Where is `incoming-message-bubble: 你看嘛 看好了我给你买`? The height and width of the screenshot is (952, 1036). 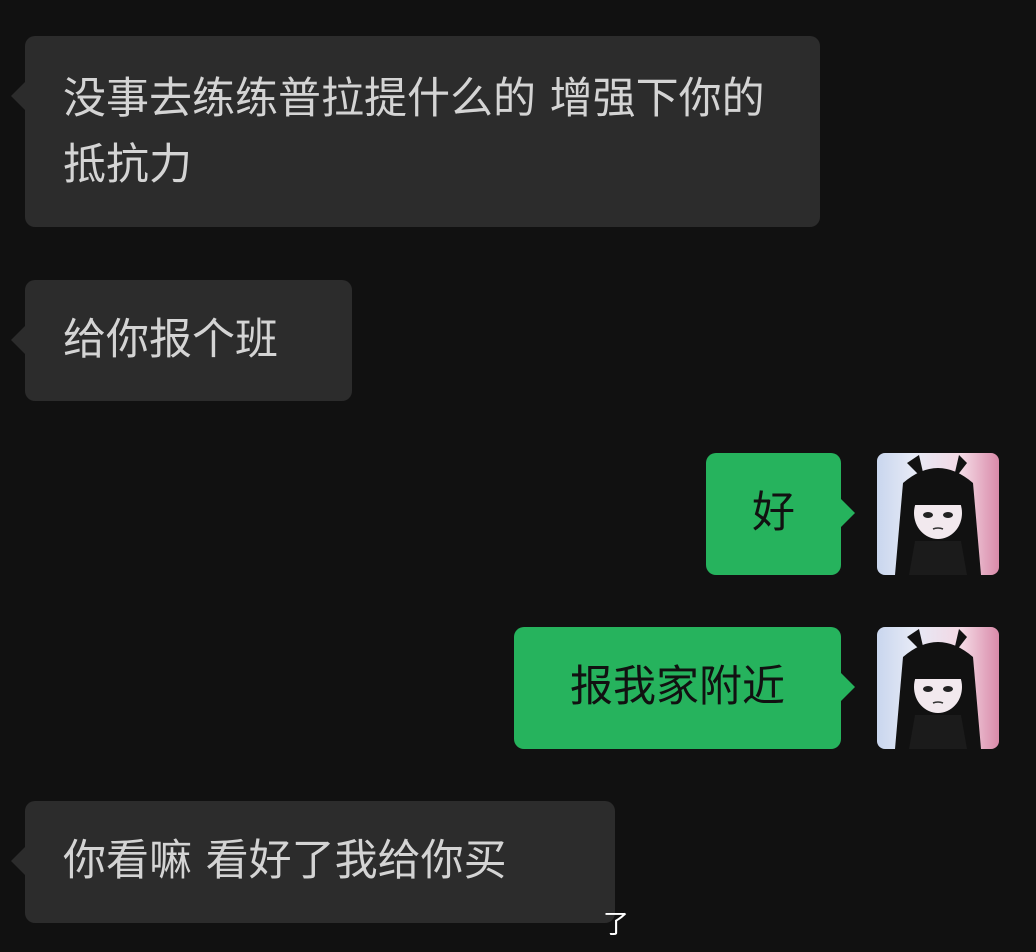 incoming-message-bubble: 你看嘛 看好了我给你买 is located at coordinates (313, 862).